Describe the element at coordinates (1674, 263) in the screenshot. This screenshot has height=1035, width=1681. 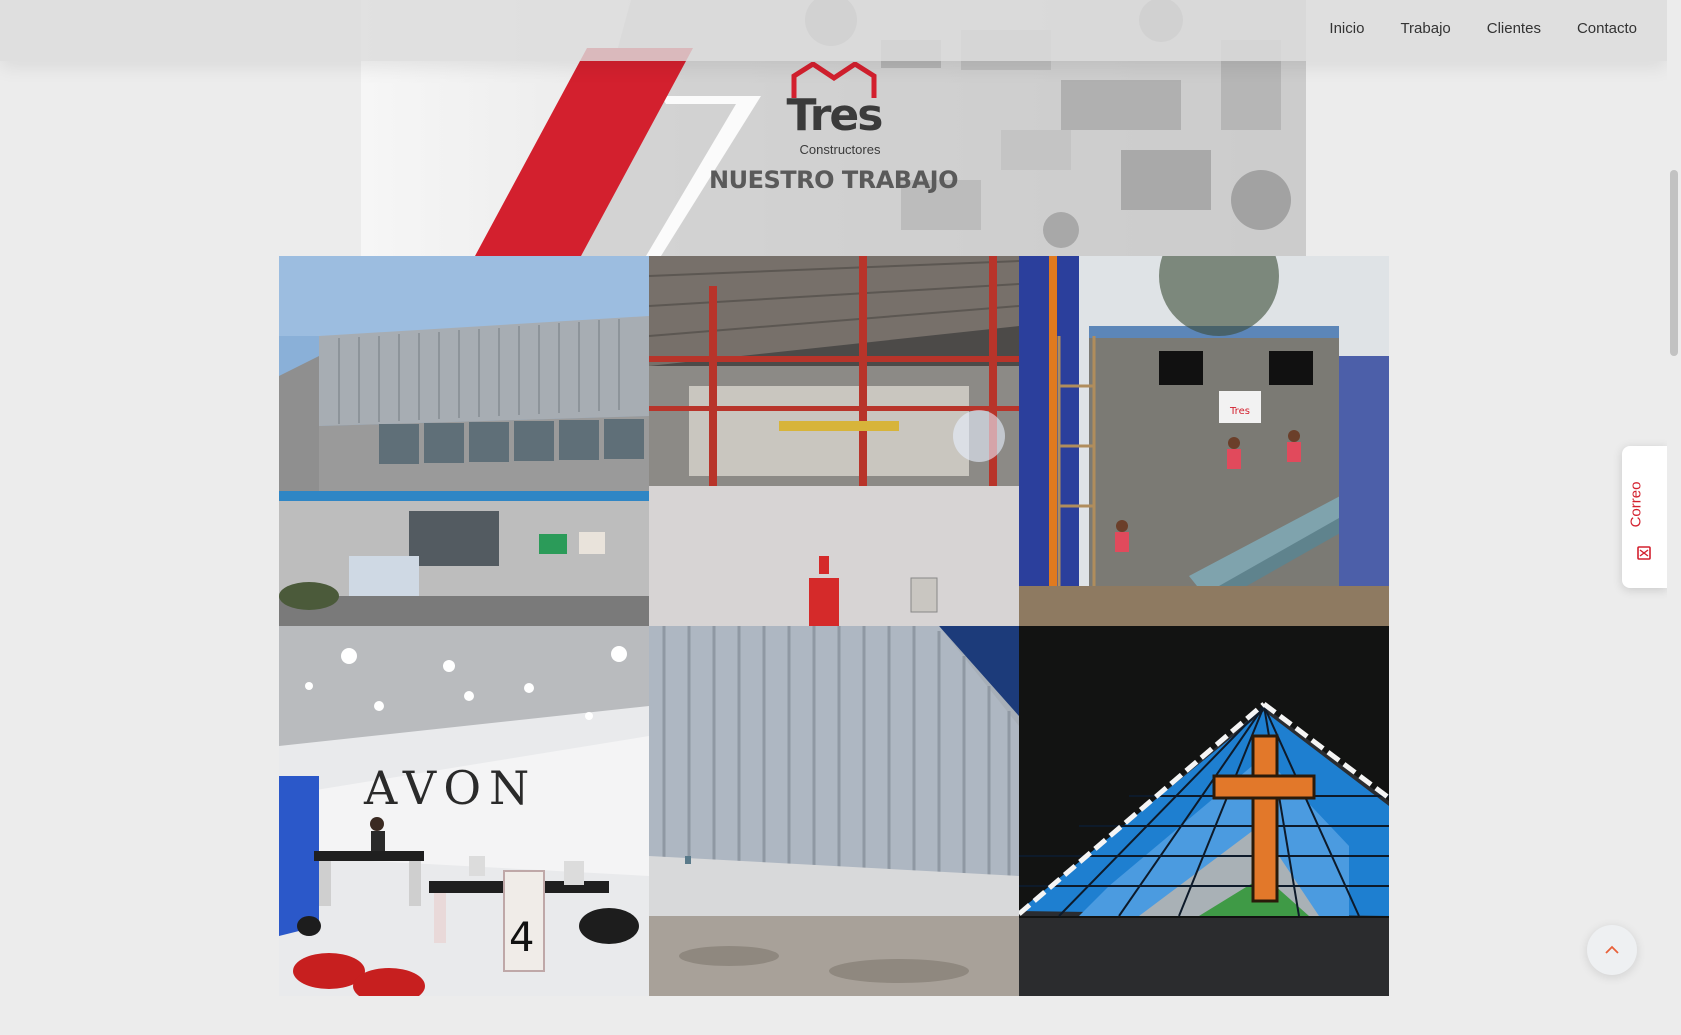
I see `scrollbar-thumb` at that location.